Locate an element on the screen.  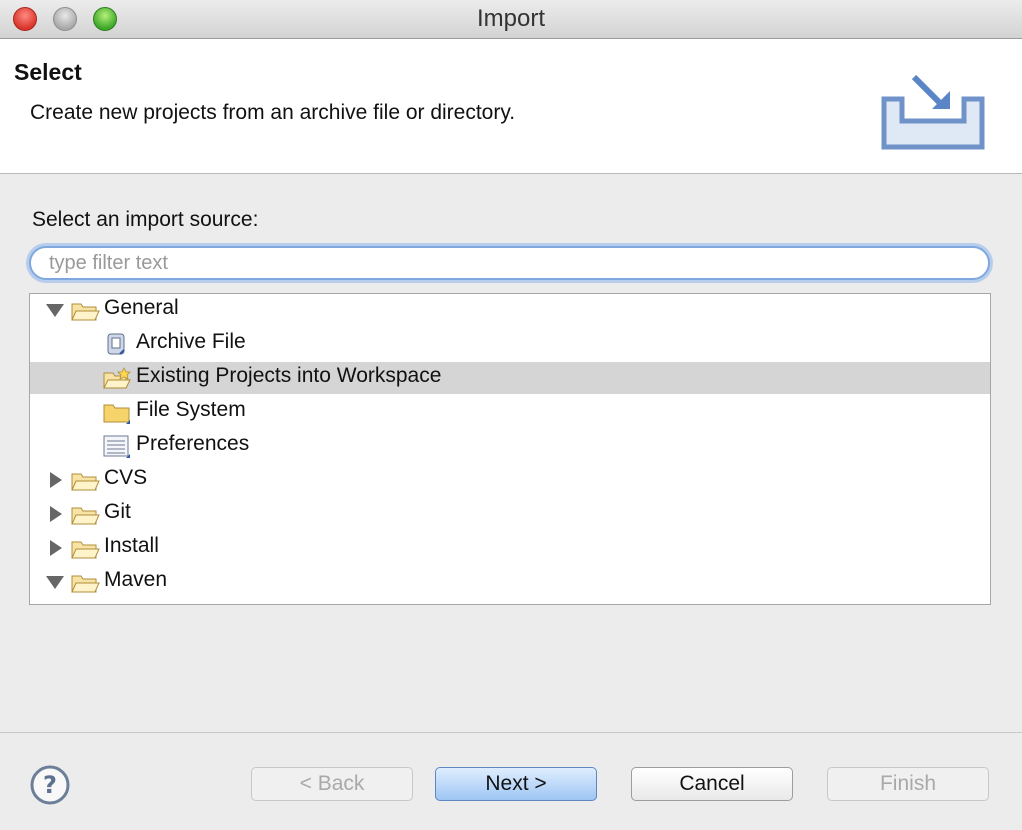
tree-item-git: Git is located at coordinates (510, 514).